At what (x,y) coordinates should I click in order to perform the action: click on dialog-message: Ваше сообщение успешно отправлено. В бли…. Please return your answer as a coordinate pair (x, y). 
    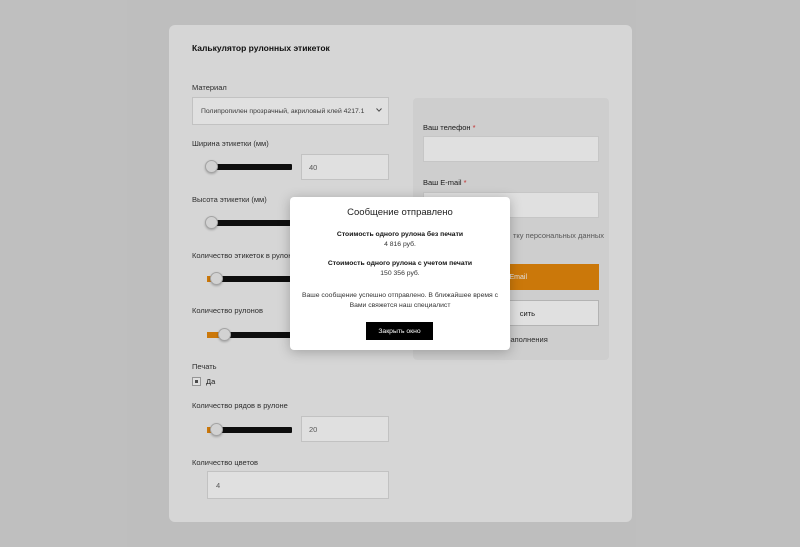
    Looking at the image, I should click on (400, 300).